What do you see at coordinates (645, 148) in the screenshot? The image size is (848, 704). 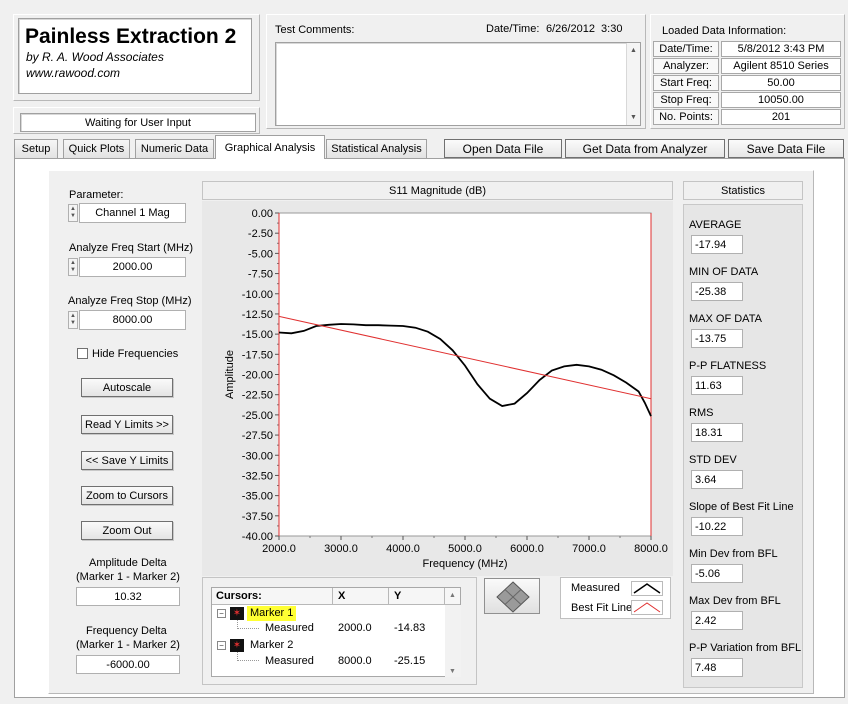 I see `get-data-from-analyzer-button: Get Data from Analyzer` at bounding box center [645, 148].